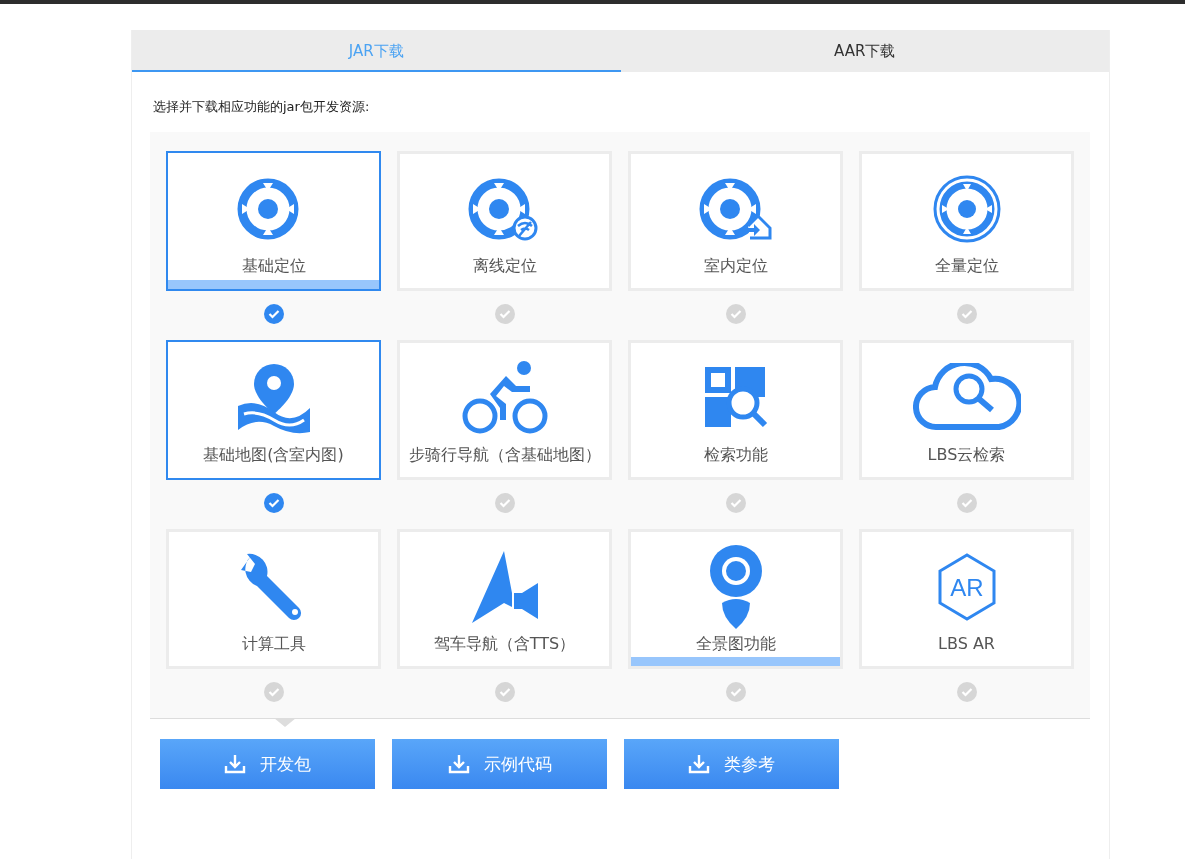 This screenshot has height=859, width=1185. What do you see at coordinates (273, 266) in the screenshot?
I see `module-label: 基础定位` at bounding box center [273, 266].